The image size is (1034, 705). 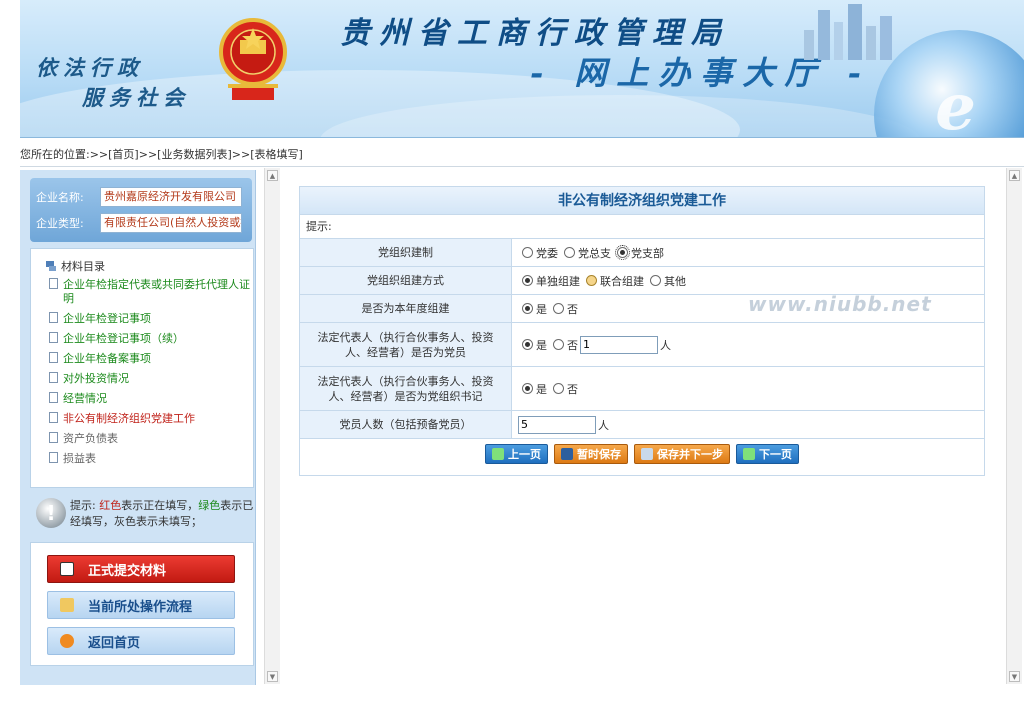 I want to click on action-panel: 正式提交材料 当前所处操作流程 返回首页, so click(x=142, y=604).